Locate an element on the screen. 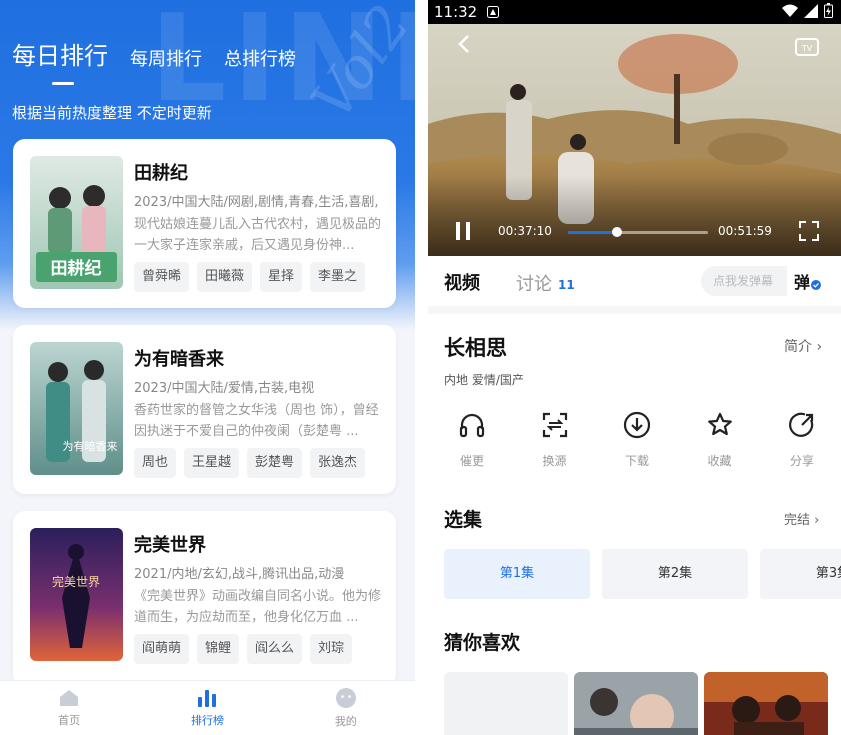 The width and height of the screenshot is (841, 735). tab-weekly: 每周排行 is located at coordinates (166, 58).